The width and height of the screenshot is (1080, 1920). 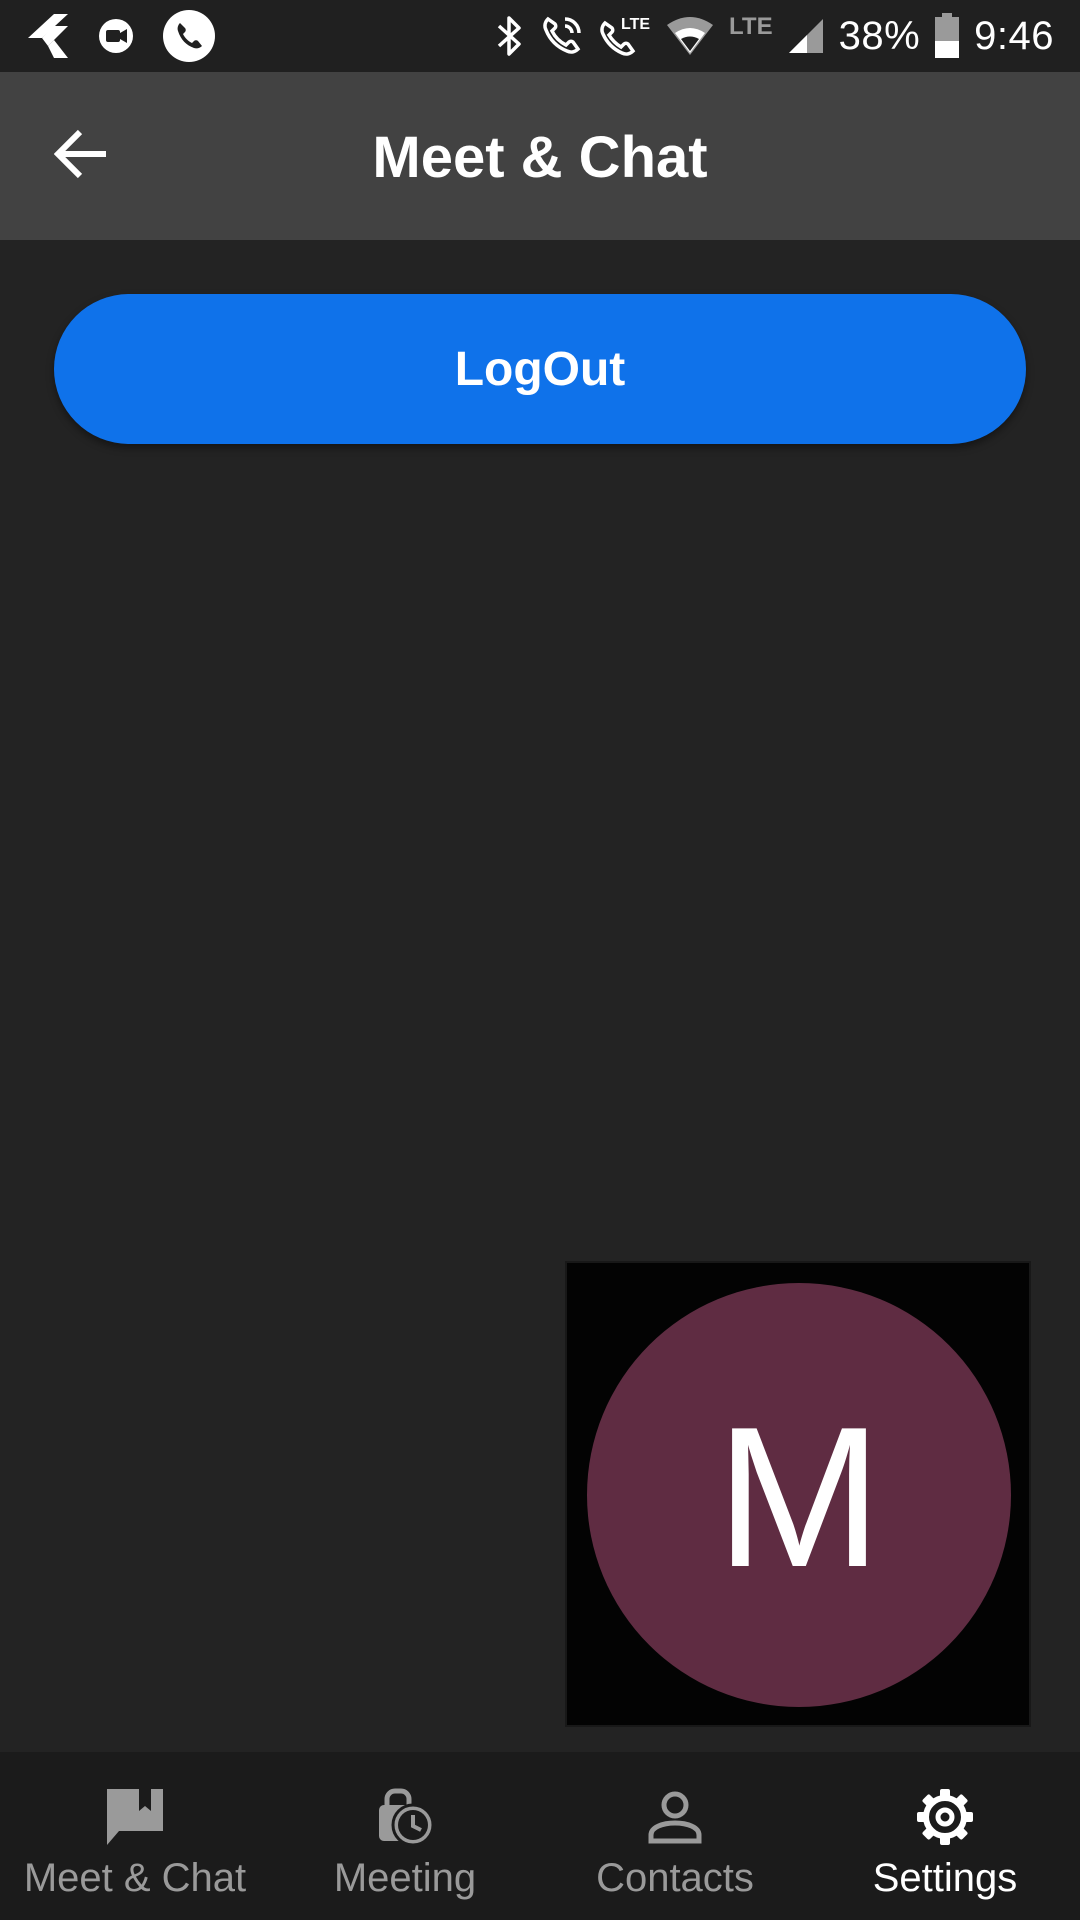 What do you see at coordinates (947, 36) in the screenshot?
I see `battery-icon` at bounding box center [947, 36].